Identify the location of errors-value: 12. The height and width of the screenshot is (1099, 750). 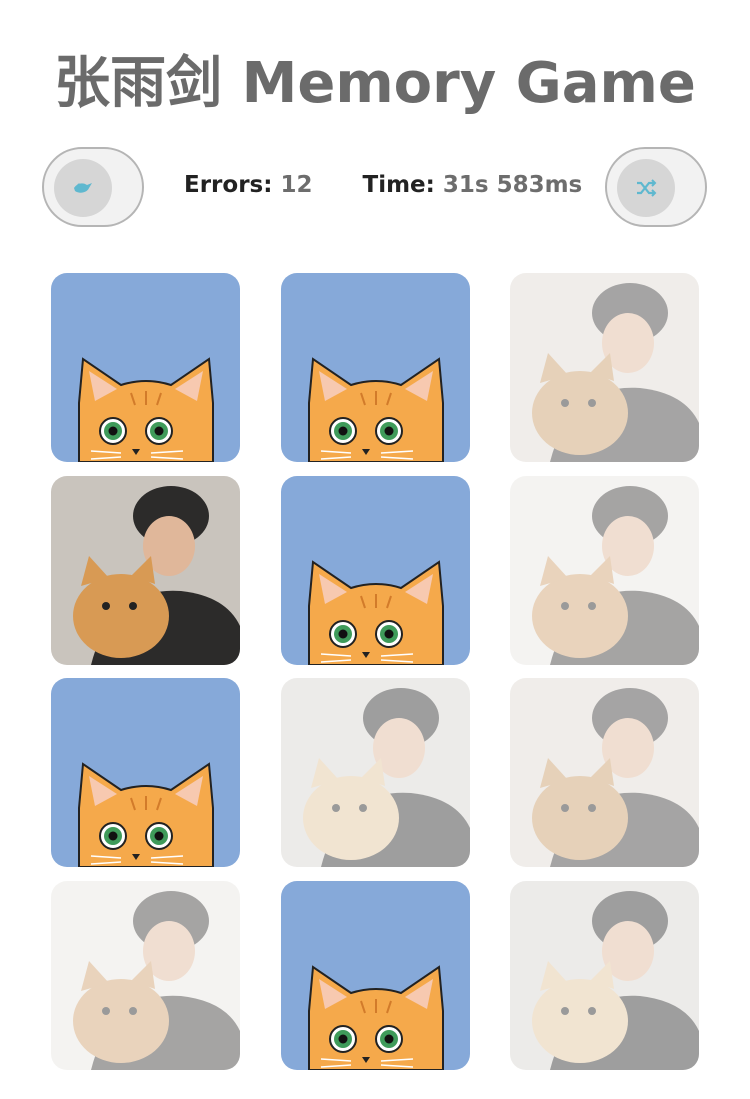
(296, 185).